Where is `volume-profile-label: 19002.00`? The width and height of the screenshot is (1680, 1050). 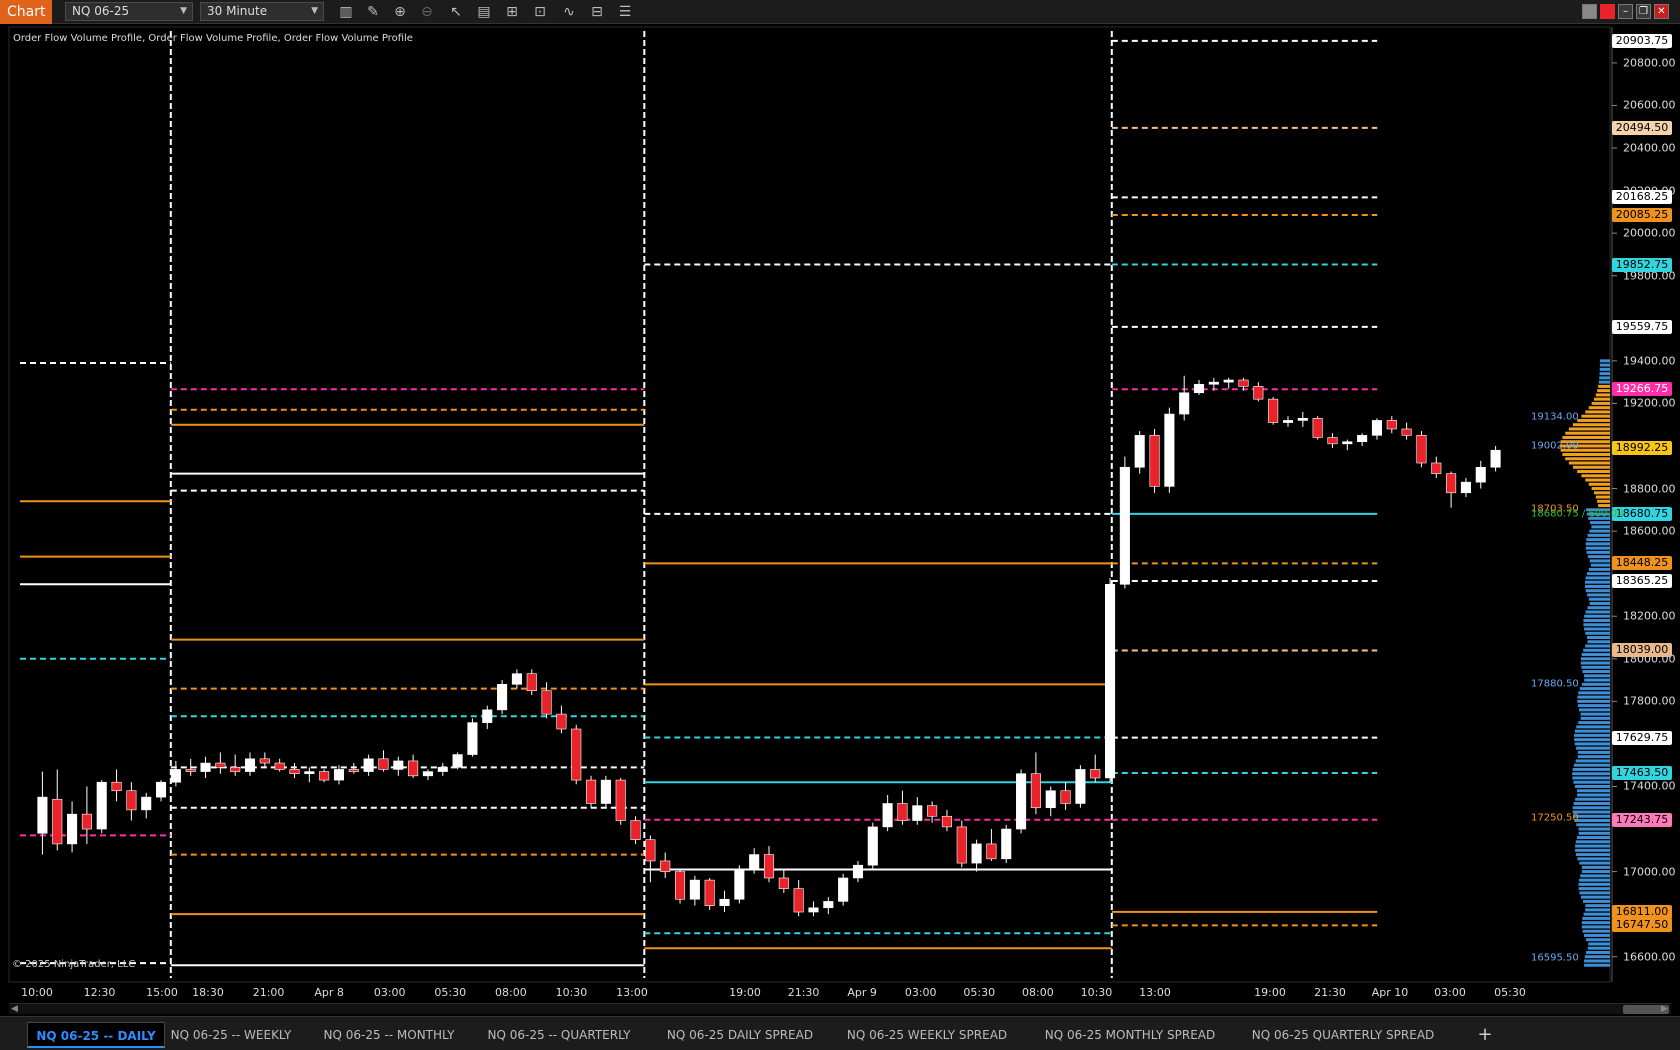
volume-profile-label: 19002.00 is located at coordinates (1555, 446).